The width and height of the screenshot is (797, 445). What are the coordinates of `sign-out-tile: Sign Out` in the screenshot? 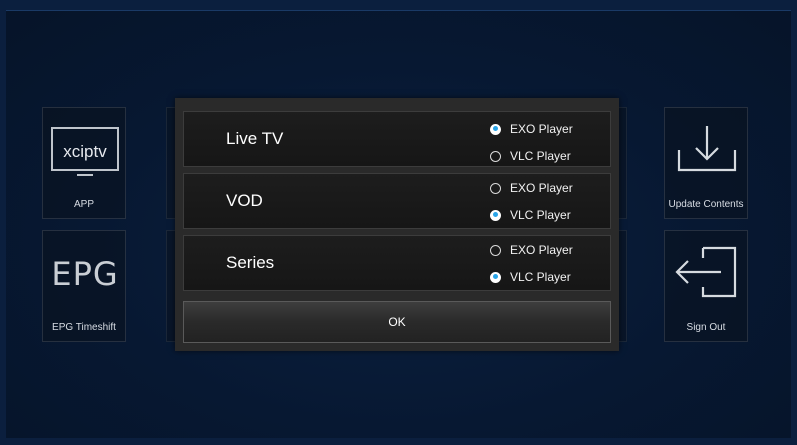 It's located at (706, 286).